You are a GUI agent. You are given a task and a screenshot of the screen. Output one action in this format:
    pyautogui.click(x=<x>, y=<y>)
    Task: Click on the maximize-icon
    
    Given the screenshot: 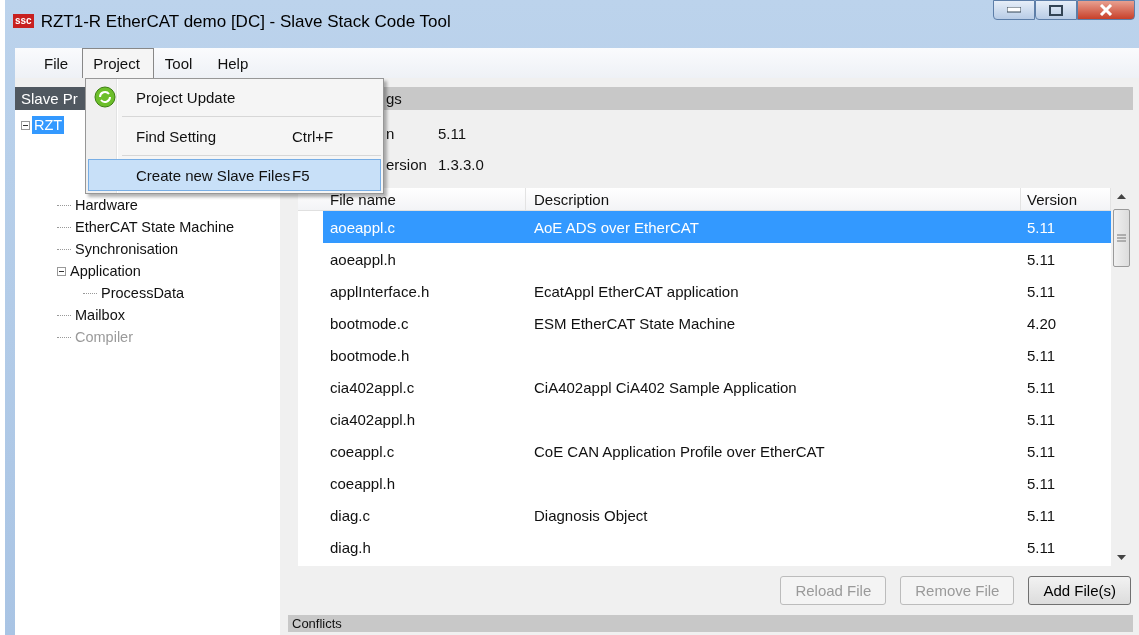 What is the action you would take?
    pyautogui.click(x=1056, y=10)
    